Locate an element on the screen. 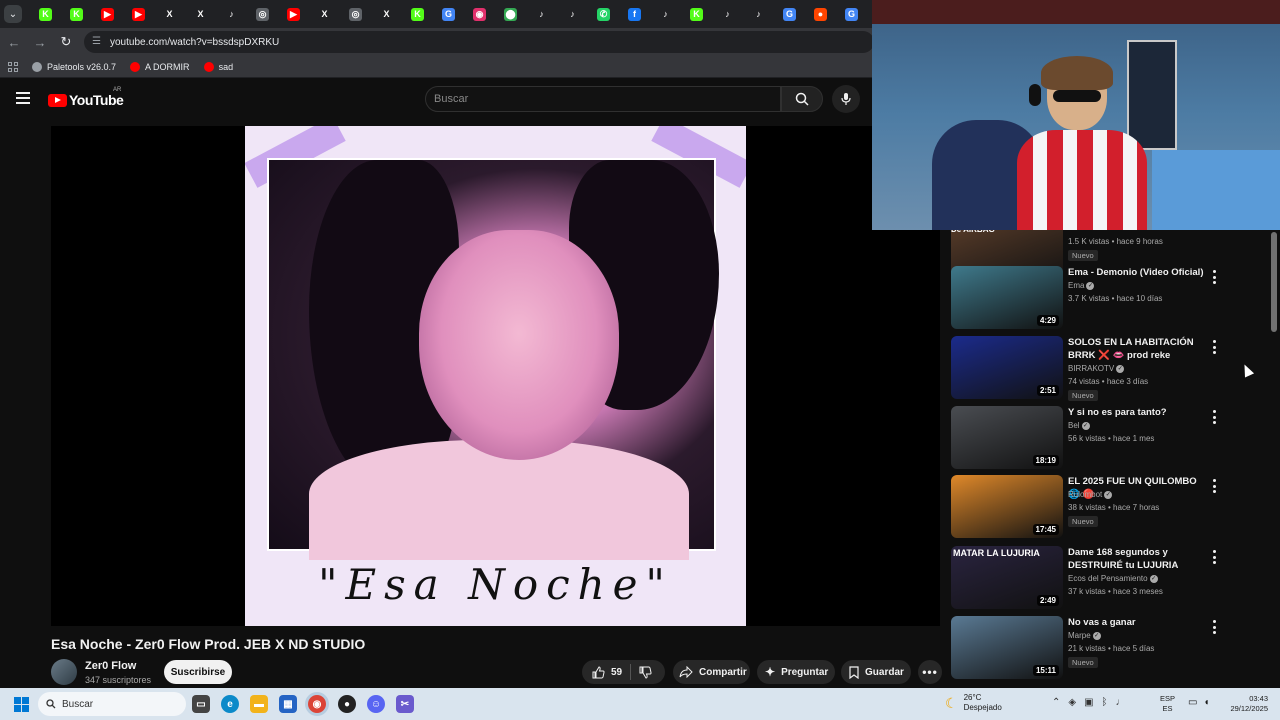 Image resolution: width=1280 pixels, height=720 pixels. browser-tab: f is located at coordinates (634, 14).